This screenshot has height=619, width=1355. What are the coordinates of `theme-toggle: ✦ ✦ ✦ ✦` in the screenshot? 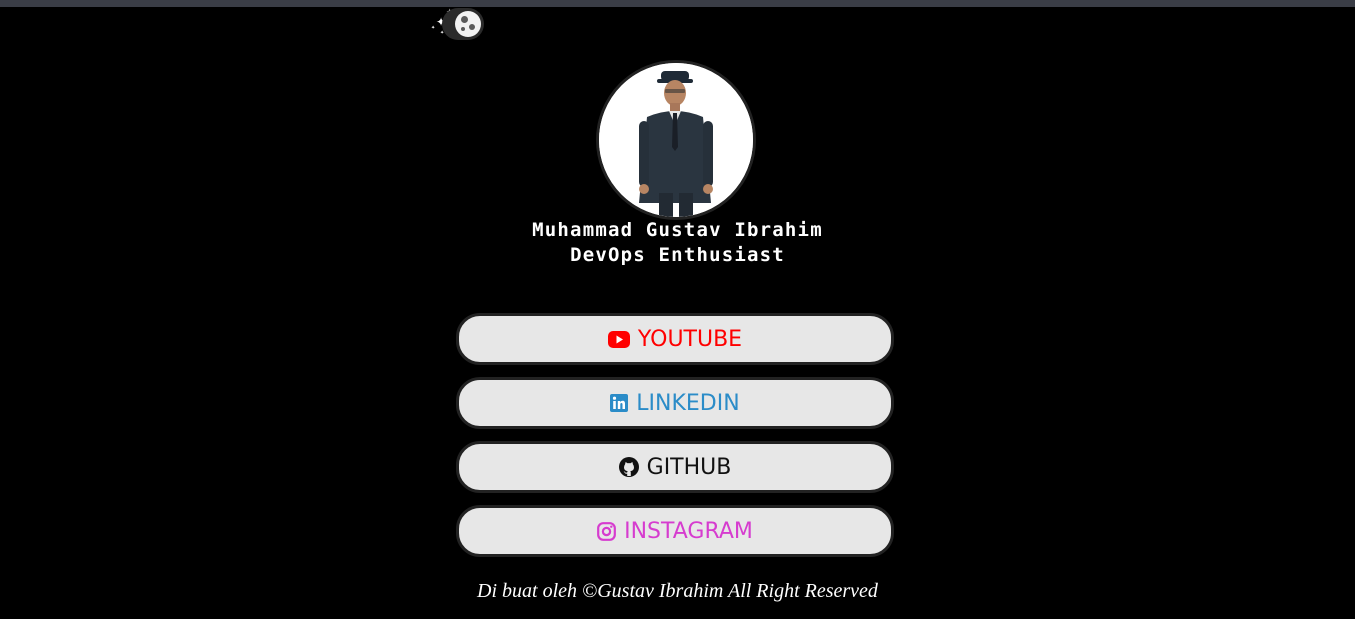 It's located at (457, 24).